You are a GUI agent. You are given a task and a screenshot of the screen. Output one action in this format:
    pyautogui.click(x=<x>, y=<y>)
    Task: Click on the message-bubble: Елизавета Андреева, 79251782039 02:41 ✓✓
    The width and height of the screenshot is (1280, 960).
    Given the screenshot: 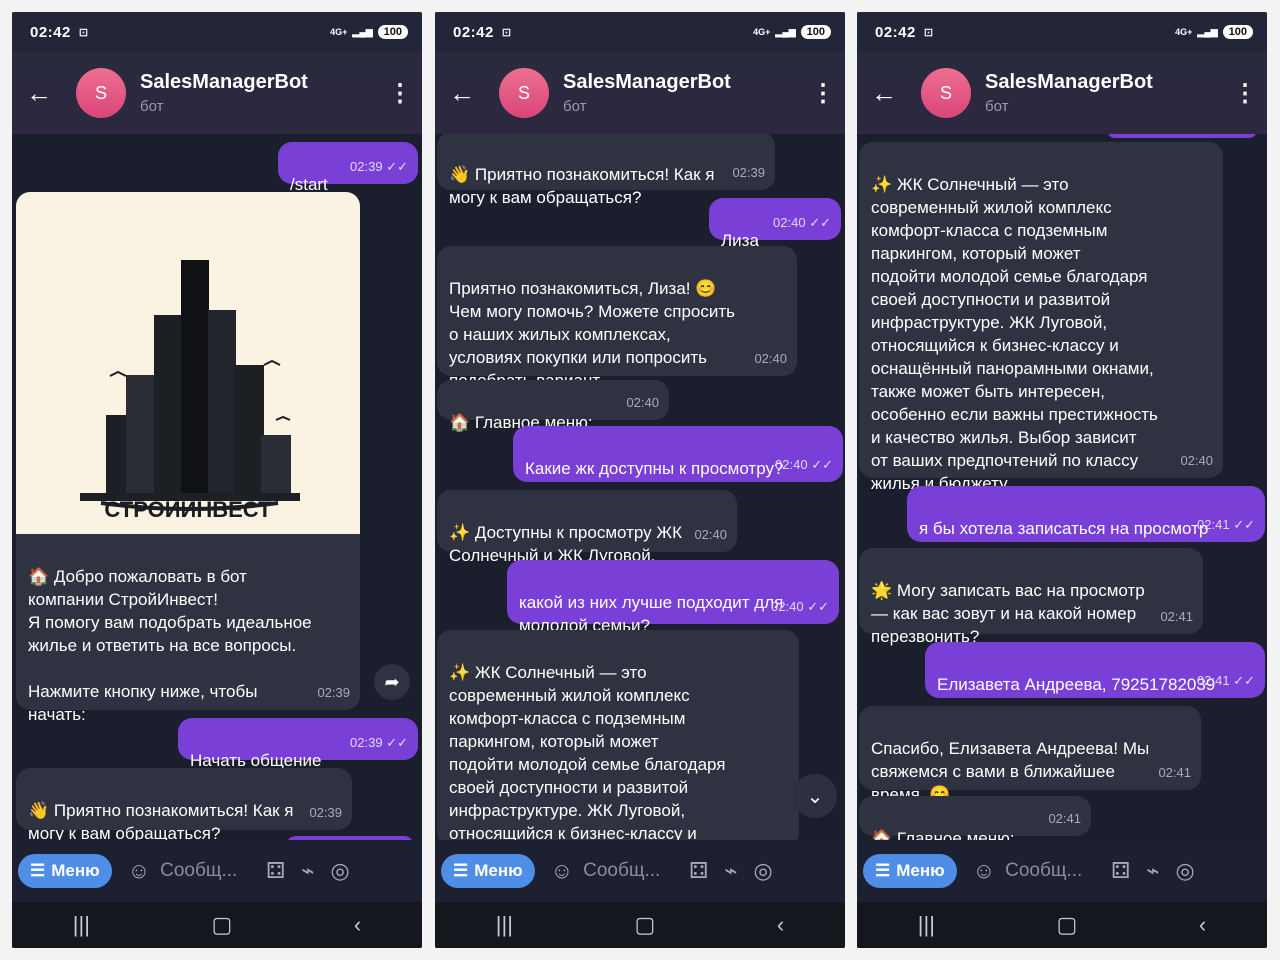 What is the action you would take?
    pyautogui.click(x=1095, y=670)
    